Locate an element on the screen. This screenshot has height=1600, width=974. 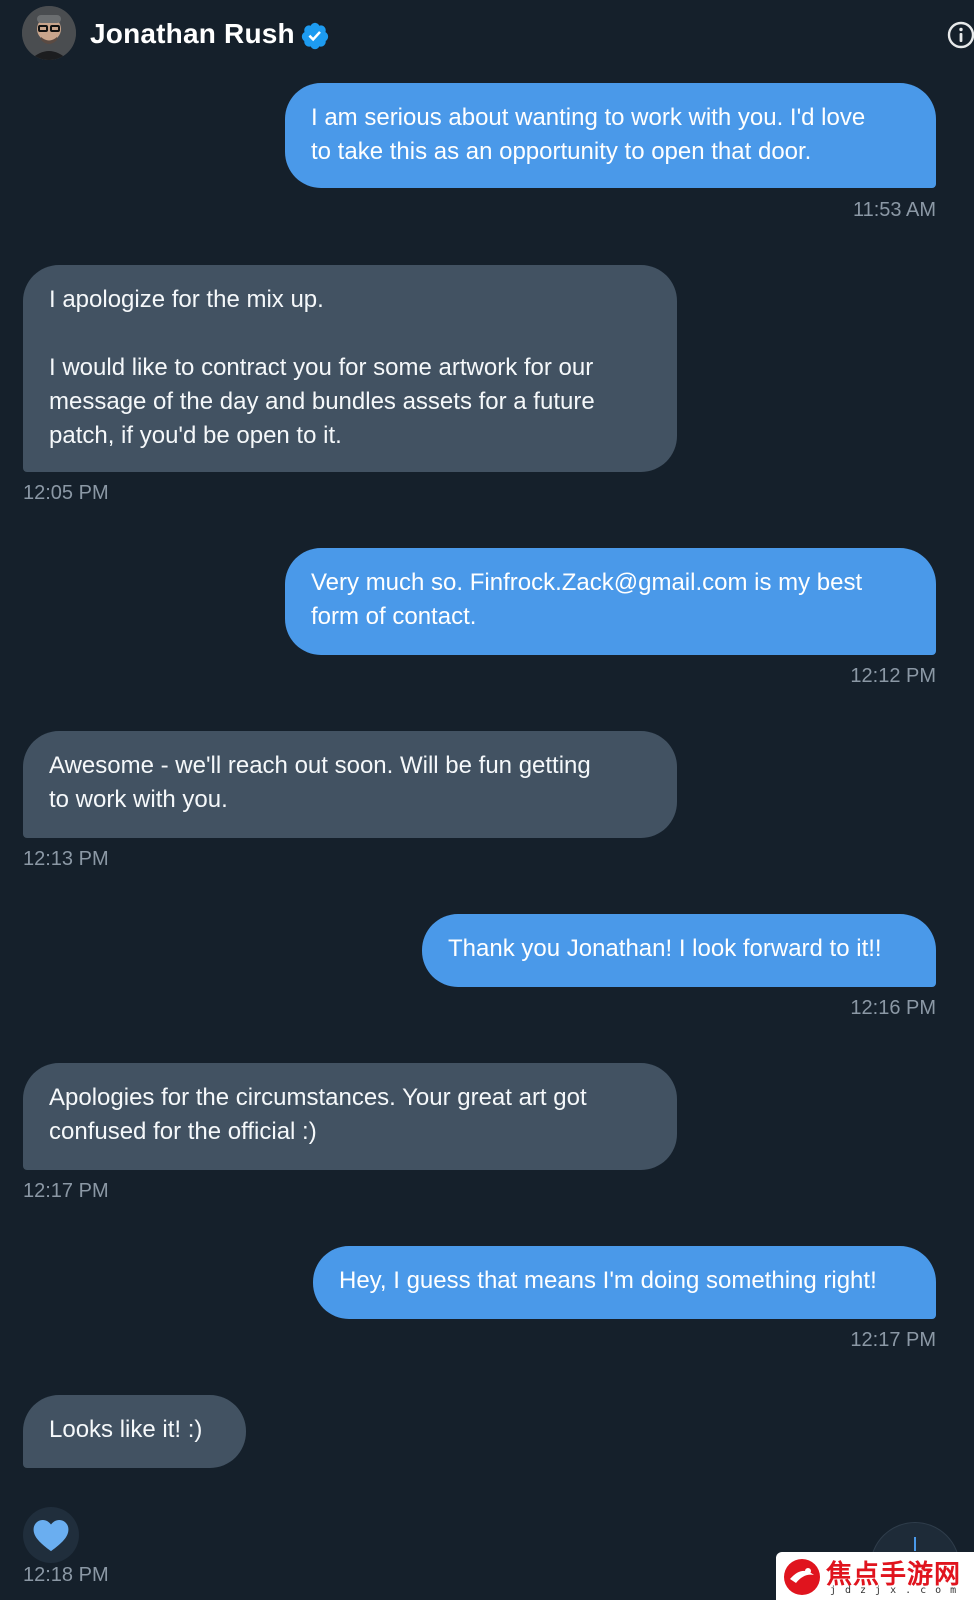
avatar is located at coordinates (49, 33).